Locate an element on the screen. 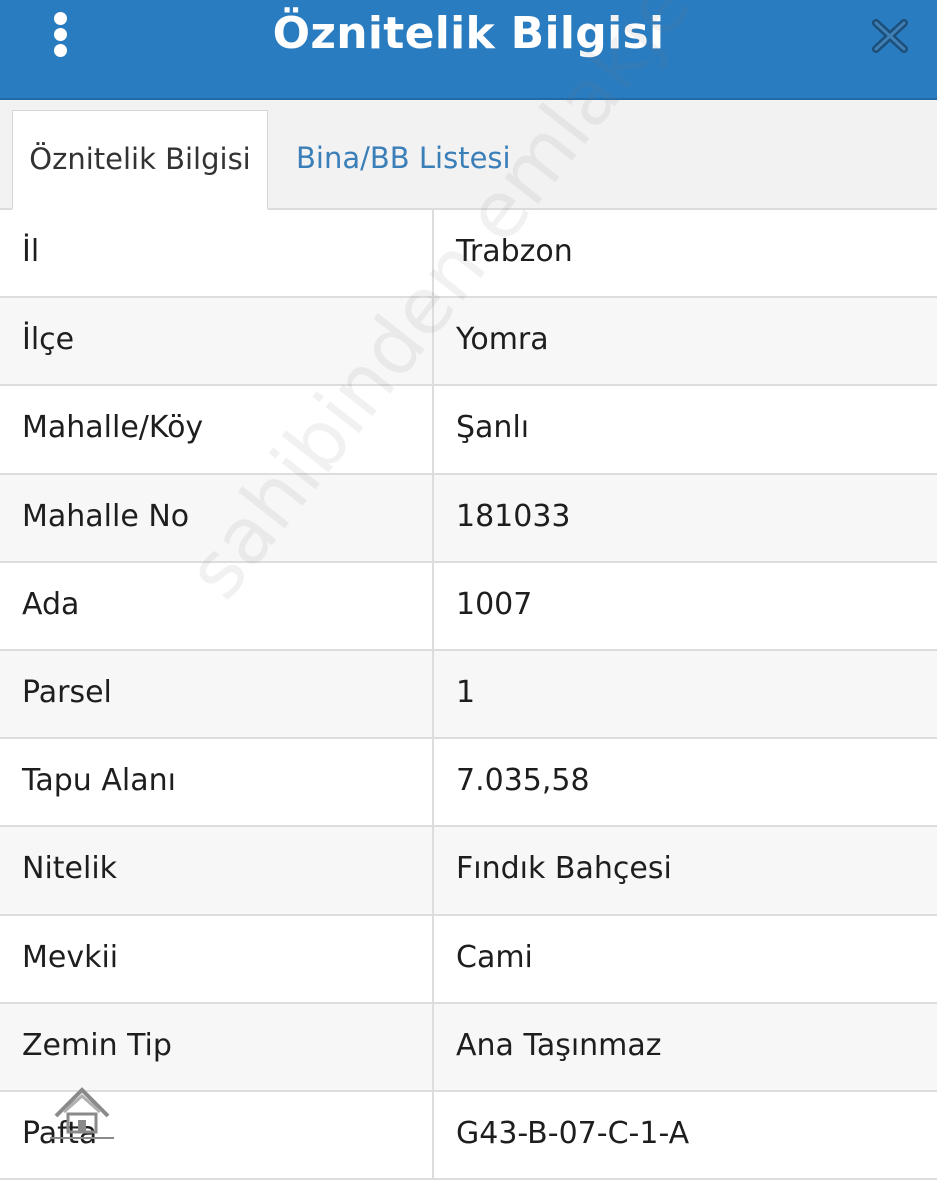 Image resolution: width=937 pixels, height=1180 pixels. table-row: Mahalle/Köy Şanlı is located at coordinates (468, 430).